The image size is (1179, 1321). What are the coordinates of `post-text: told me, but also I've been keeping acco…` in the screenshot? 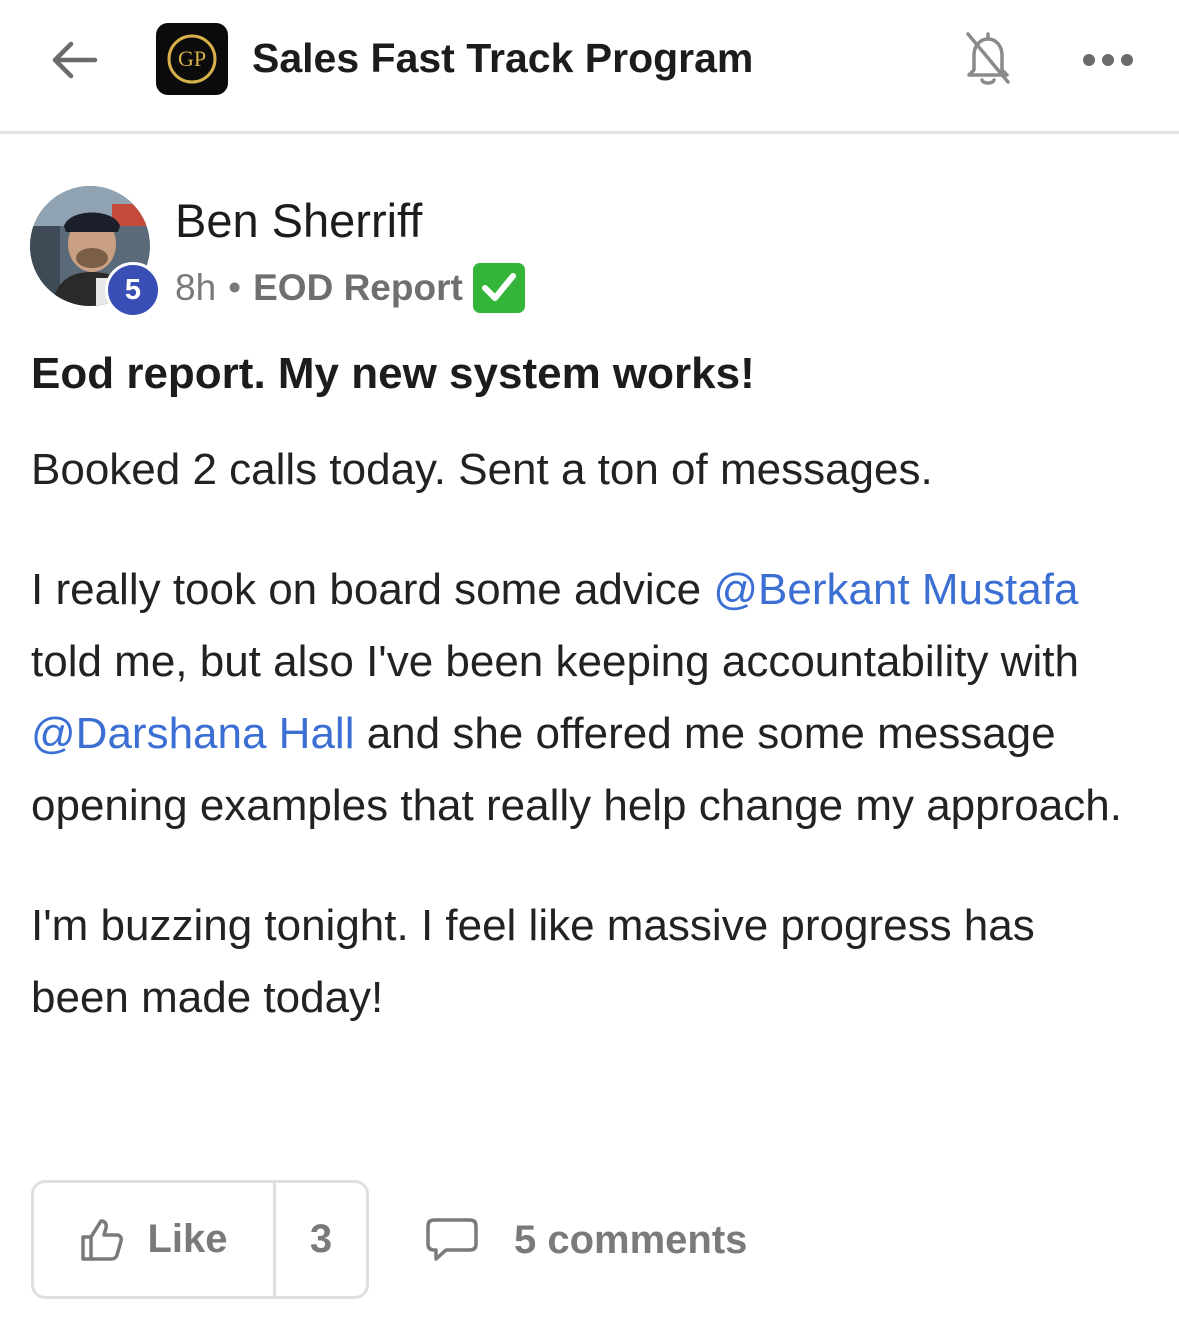 It's located at (555, 661).